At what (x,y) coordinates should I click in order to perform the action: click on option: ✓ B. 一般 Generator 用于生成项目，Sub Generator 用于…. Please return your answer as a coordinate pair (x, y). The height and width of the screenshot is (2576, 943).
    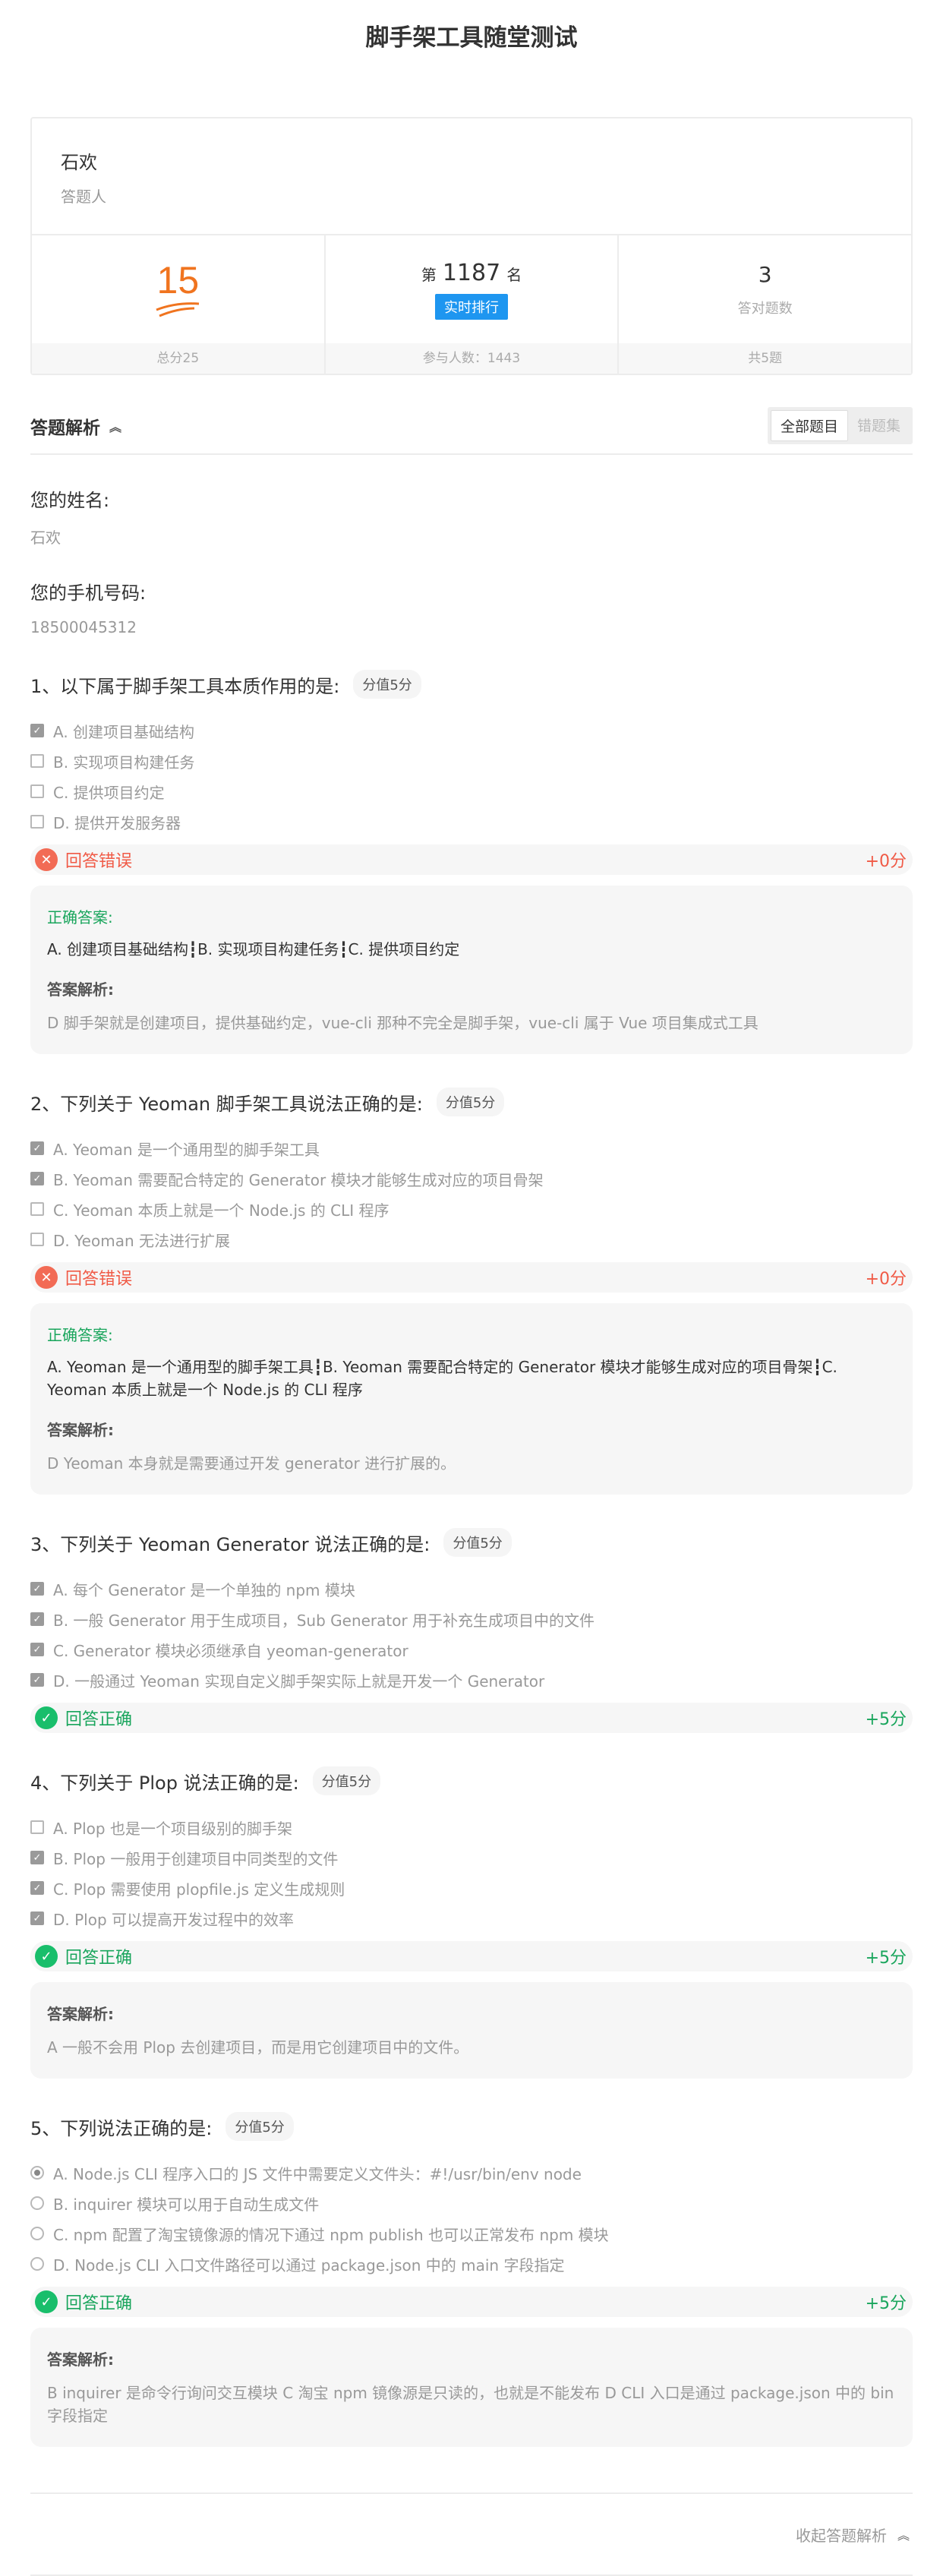
    Looking at the image, I should click on (471, 1619).